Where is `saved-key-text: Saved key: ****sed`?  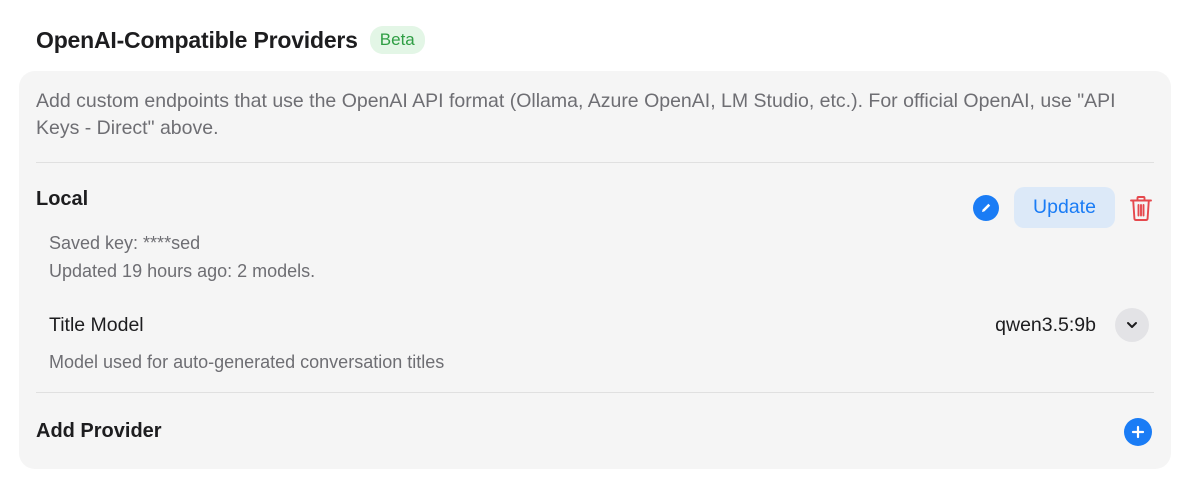 saved-key-text: Saved key: ****sed is located at coordinates (125, 243).